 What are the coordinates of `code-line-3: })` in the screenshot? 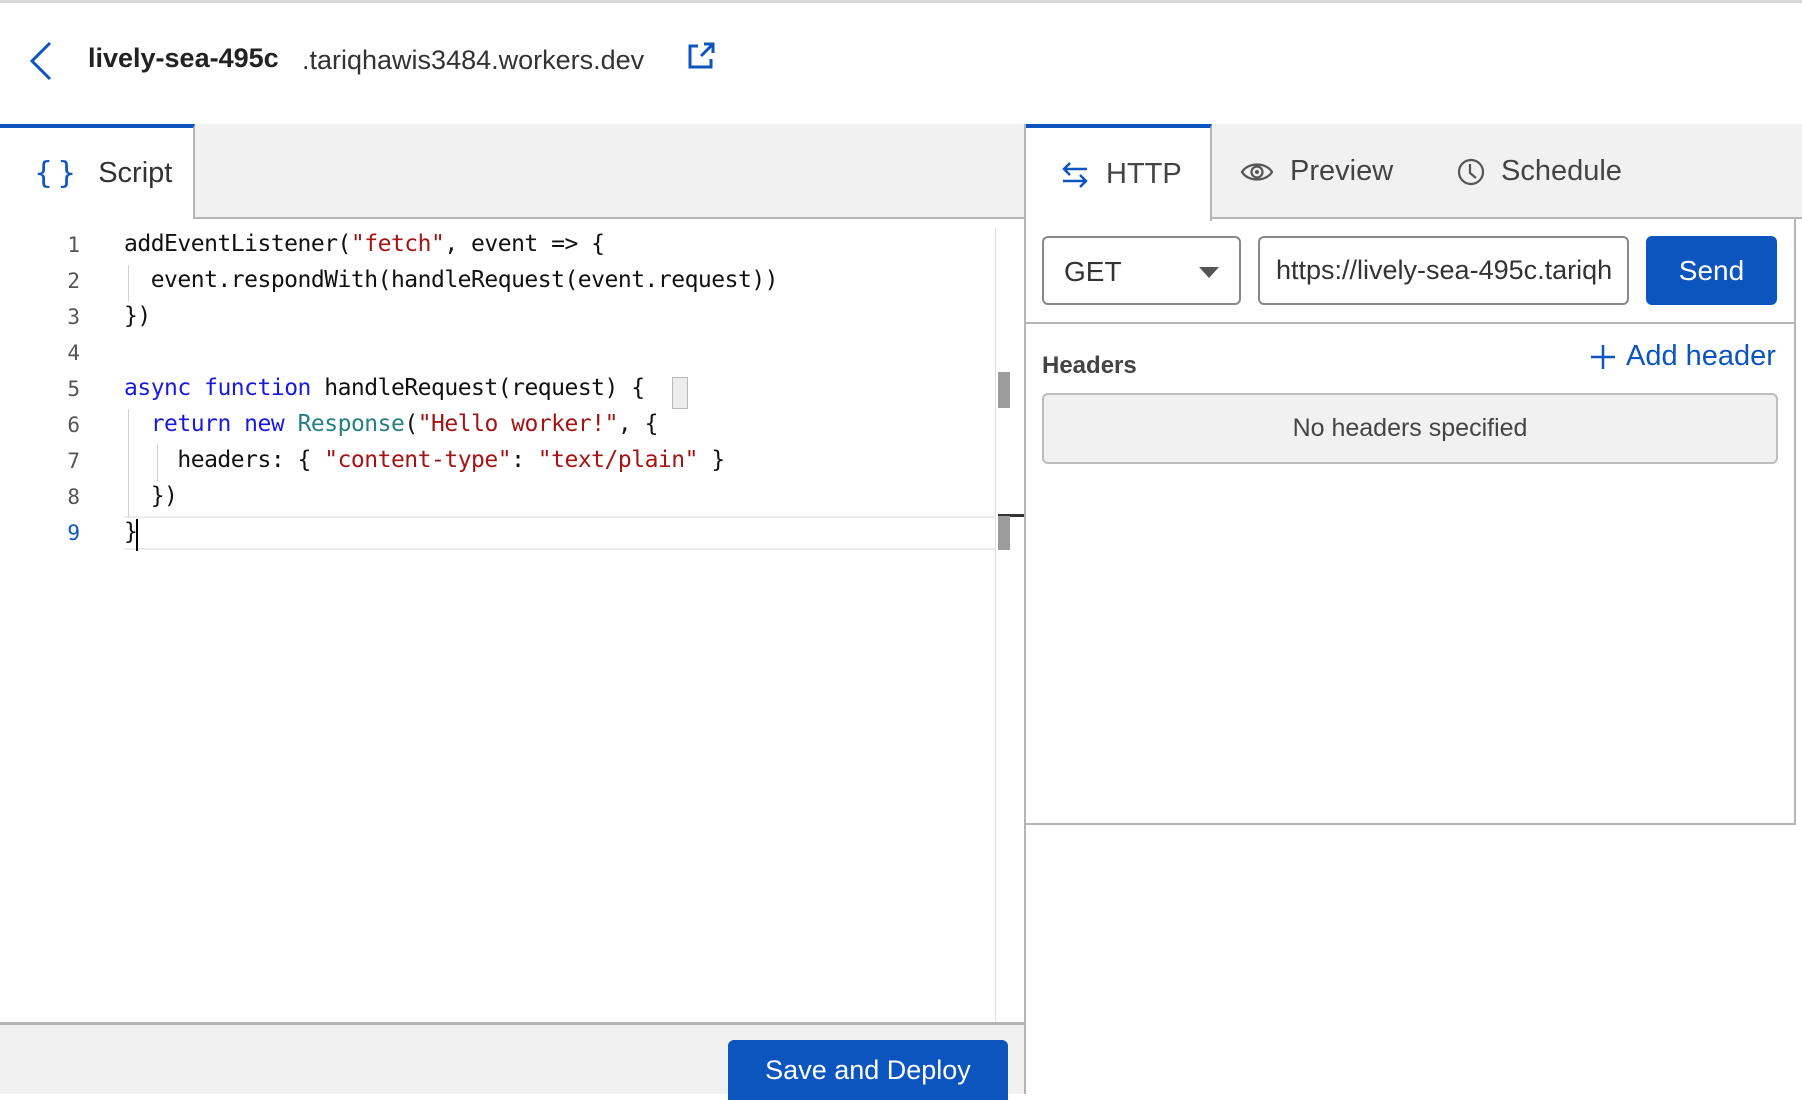 It's located at (137, 316).